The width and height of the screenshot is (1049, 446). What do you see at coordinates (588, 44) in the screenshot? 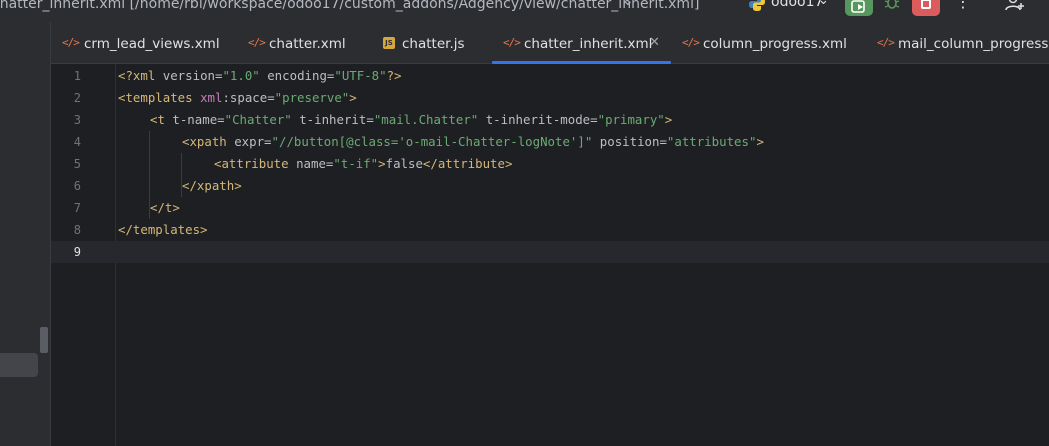
I see `tab-label: chatter_inherit.xml` at bounding box center [588, 44].